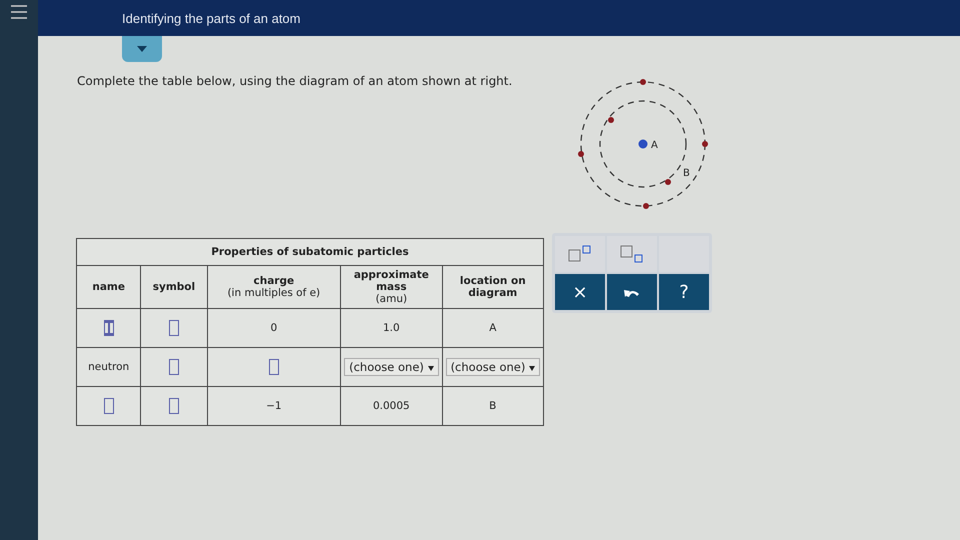 This screenshot has width=960, height=540. Describe the element at coordinates (632, 292) in the screenshot. I see `undo-button` at that location.